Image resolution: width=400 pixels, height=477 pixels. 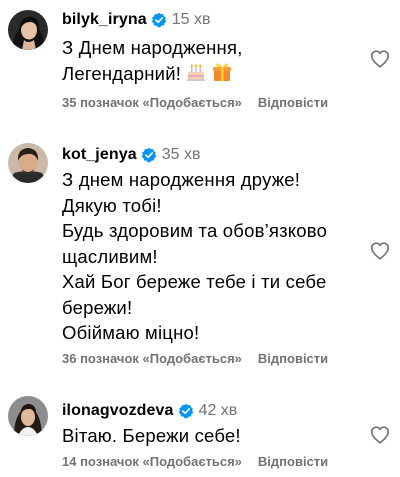 What do you see at coordinates (194, 281) in the screenshot?
I see `comment-line: Хай Бог береже тебе і ти себе` at bounding box center [194, 281].